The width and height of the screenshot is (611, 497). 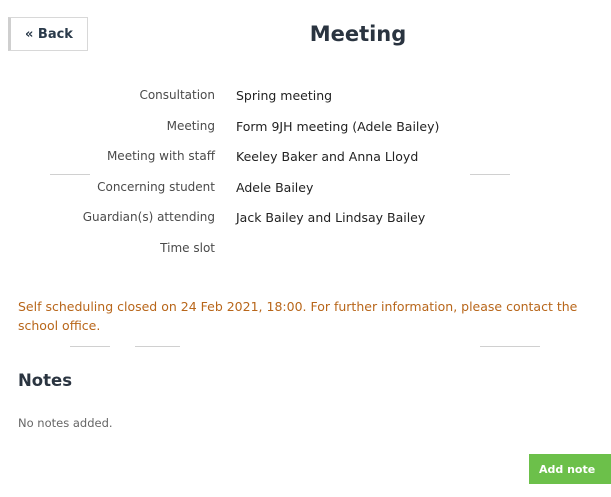 What do you see at coordinates (275, 187) in the screenshot?
I see `detail-value: Adele Bailey` at bounding box center [275, 187].